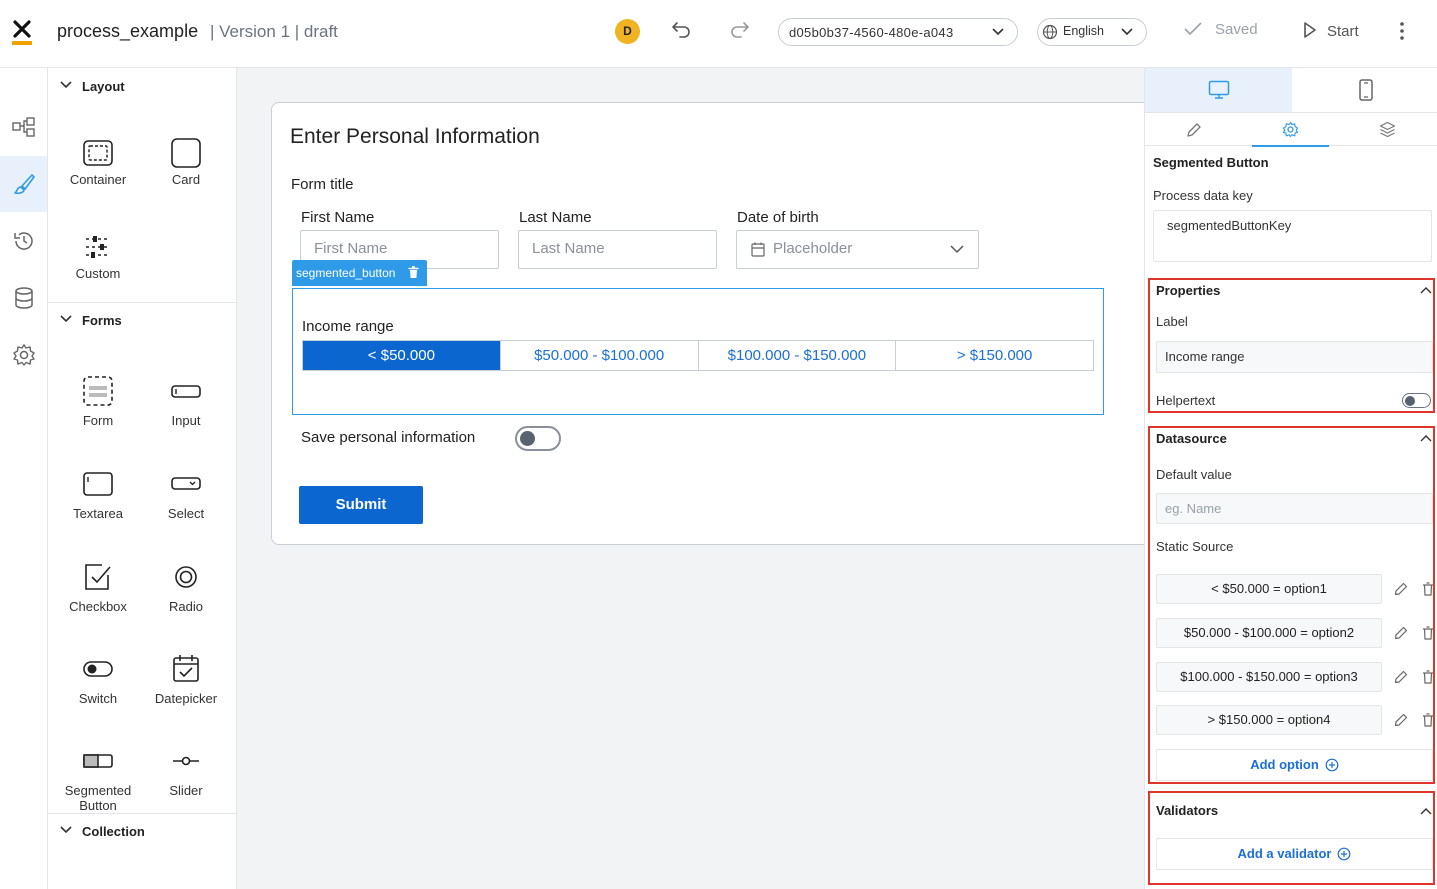 The width and height of the screenshot is (1437, 889). What do you see at coordinates (1402, 31) in the screenshot?
I see `more-options-icon` at bounding box center [1402, 31].